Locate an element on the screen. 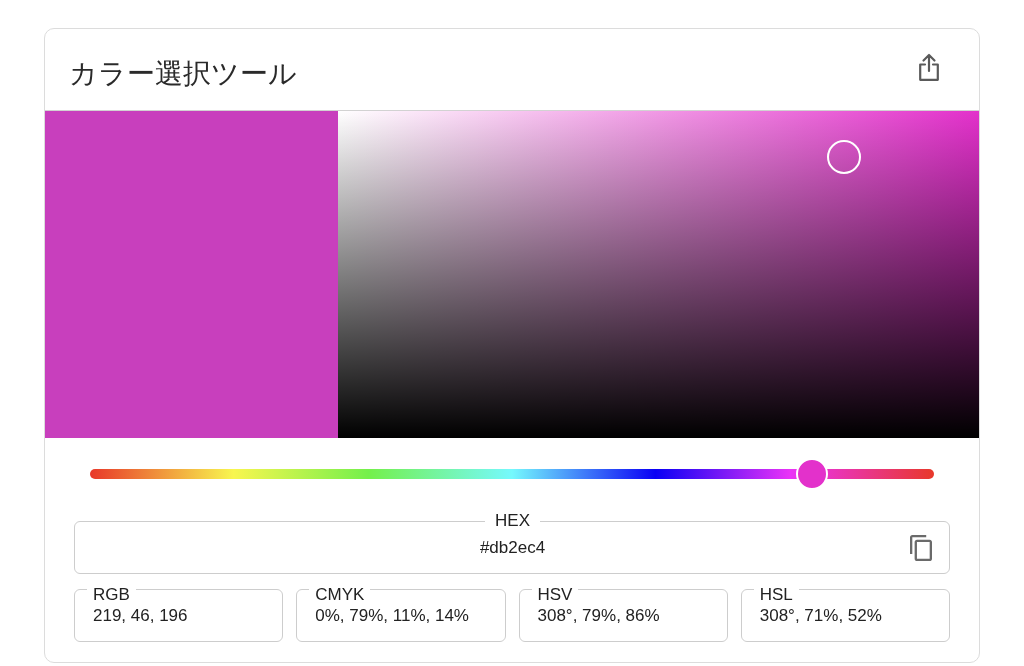  format-value: 308°, 79%, 86% is located at coordinates (598, 616).